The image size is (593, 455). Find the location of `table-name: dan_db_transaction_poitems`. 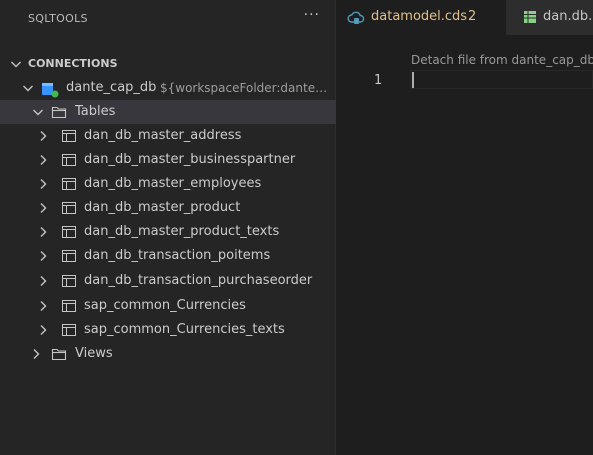

table-name: dan_db_transaction_poitems is located at coordinates (177, 255).